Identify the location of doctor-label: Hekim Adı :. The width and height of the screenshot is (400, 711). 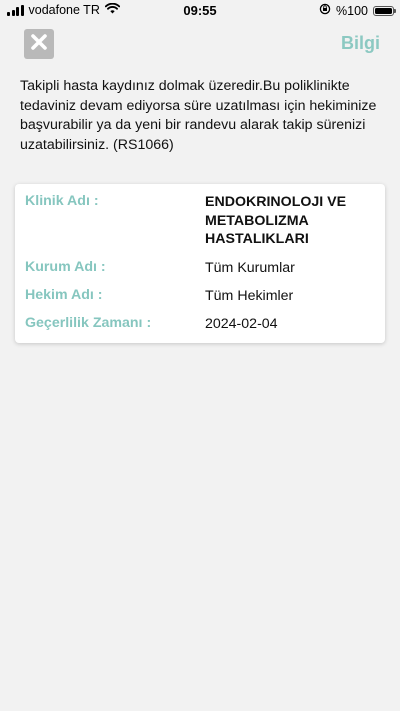
(64, 295).